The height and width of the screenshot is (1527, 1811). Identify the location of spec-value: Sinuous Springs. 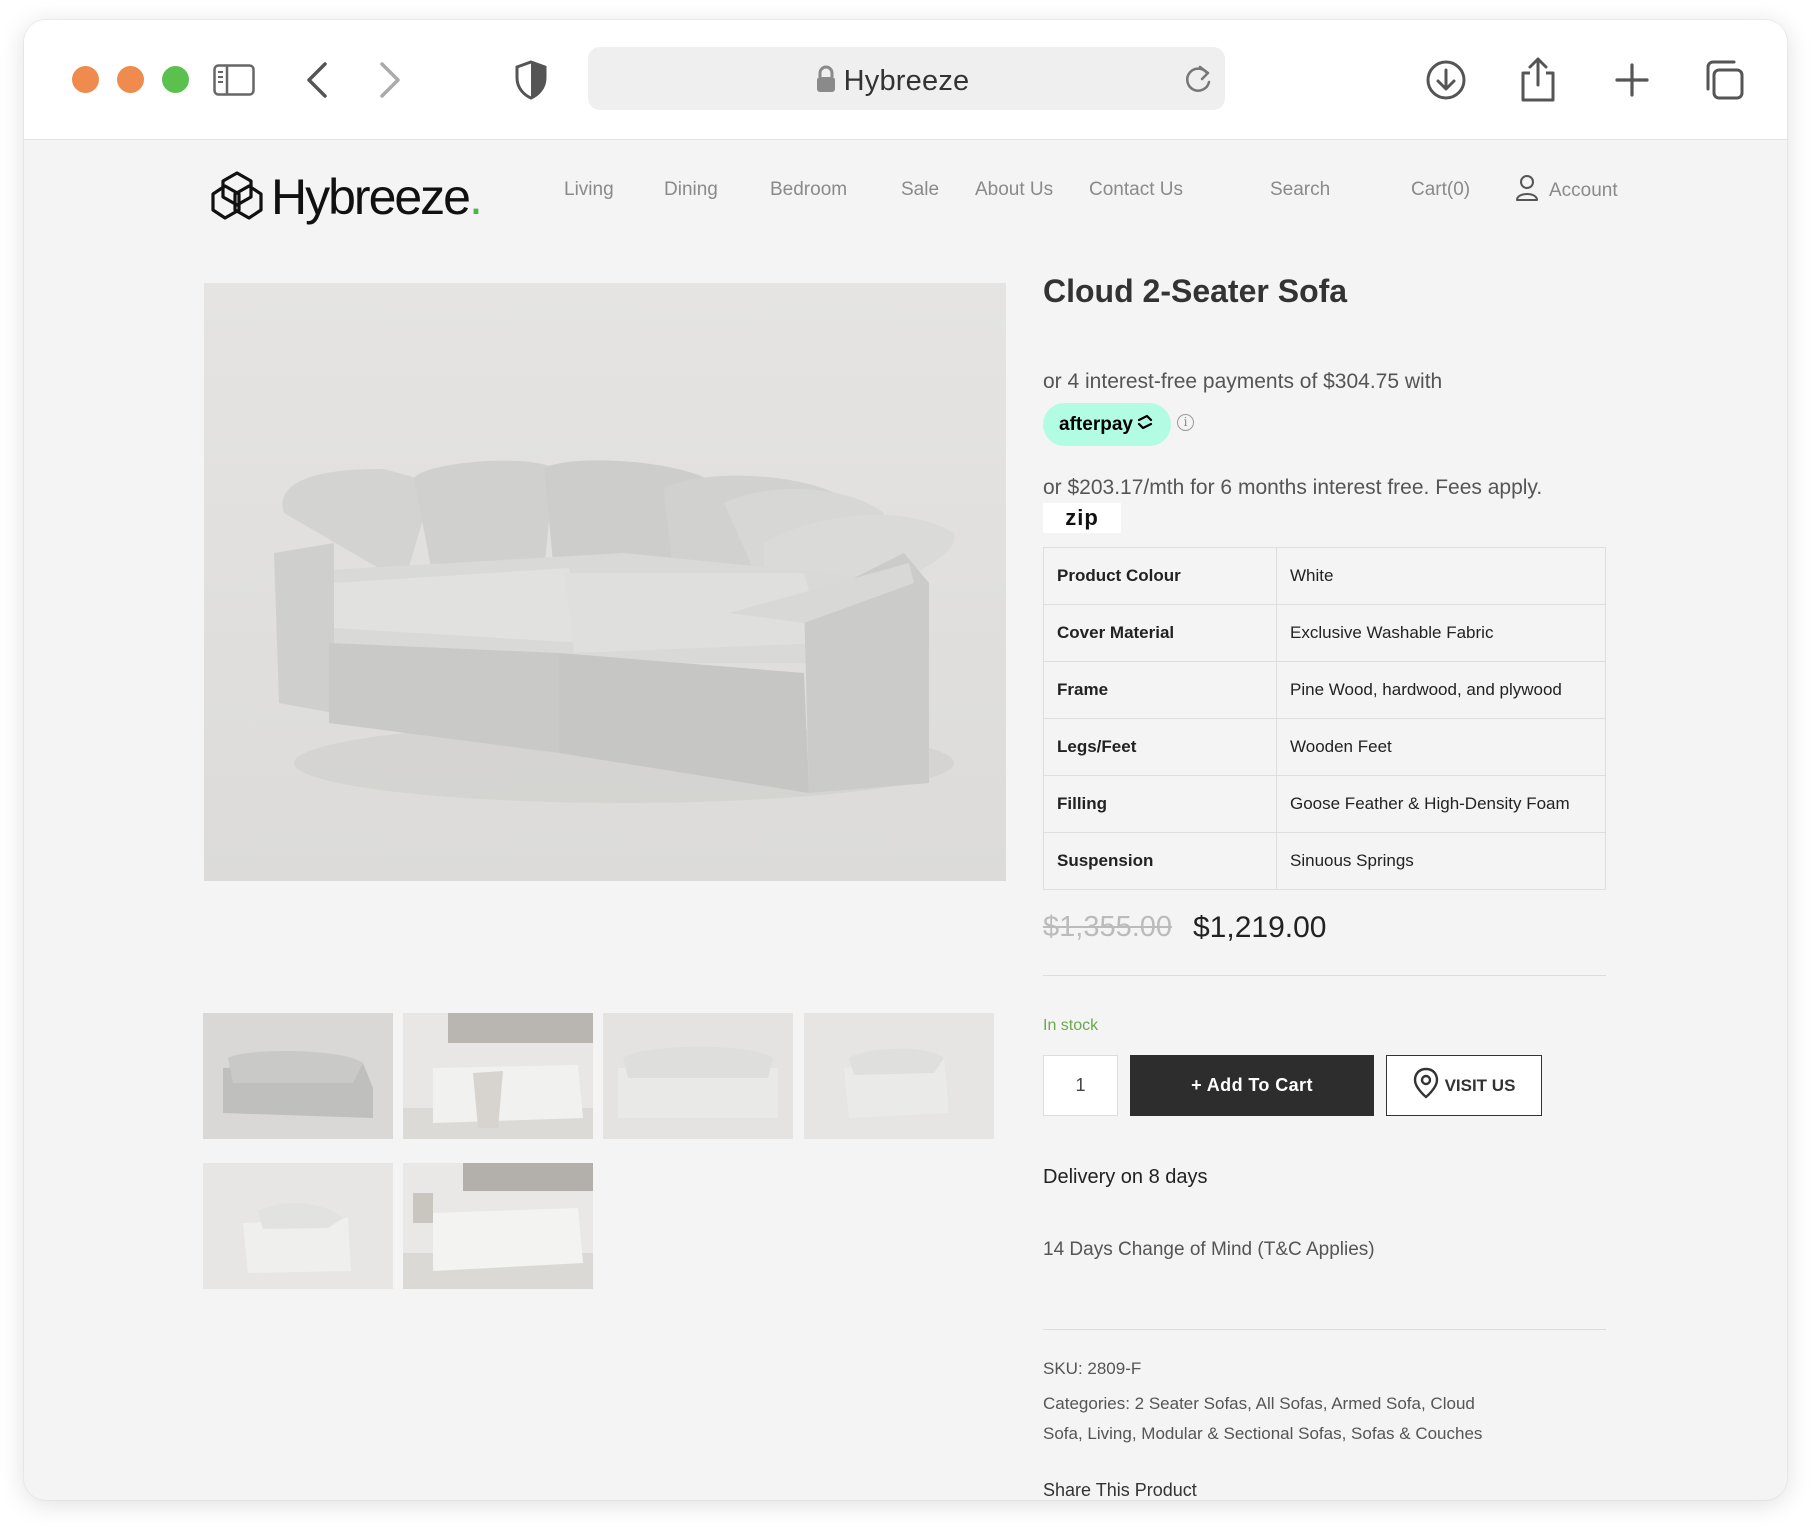
(1441, 861).